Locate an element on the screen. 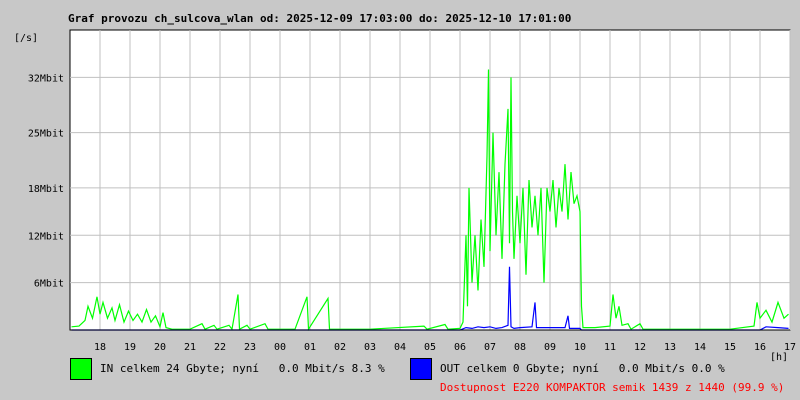 This screenshot has width=800, height=400. y-axis-label: [/s] is located at coordinates (26, 38).